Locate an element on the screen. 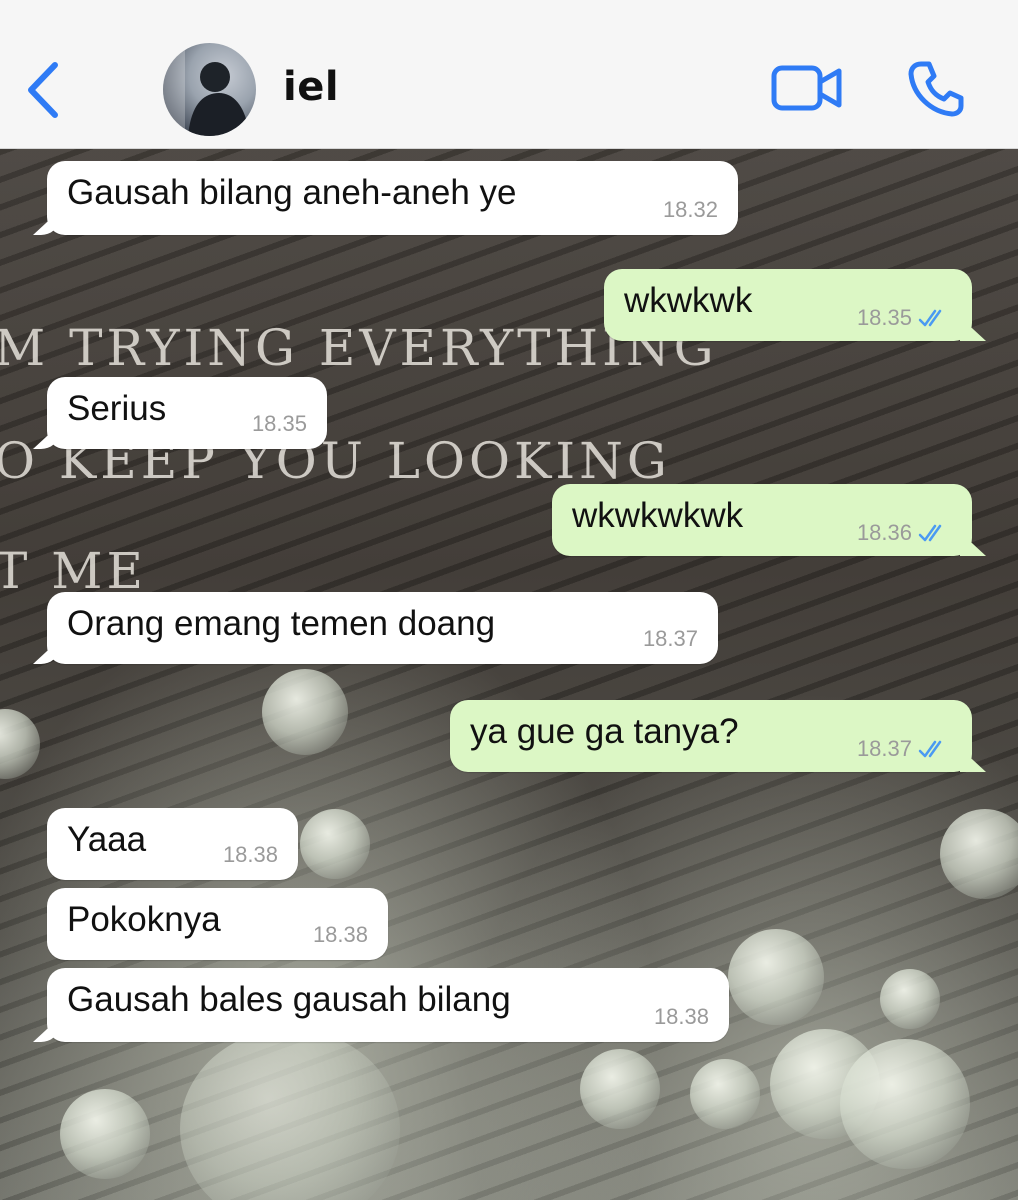 The image size is (1018, 1200). message-text: Gausah bales gausah bilang is located at coordinates (289, 999).